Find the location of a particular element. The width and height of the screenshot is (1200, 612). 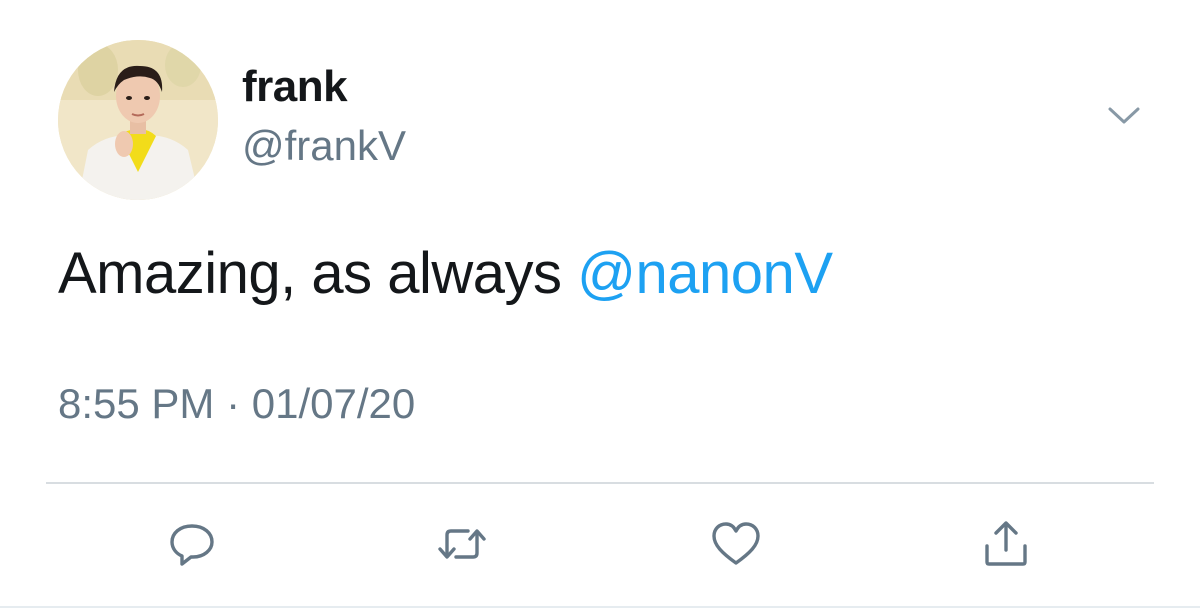

retweet-button is located at coordinates (462, 544).